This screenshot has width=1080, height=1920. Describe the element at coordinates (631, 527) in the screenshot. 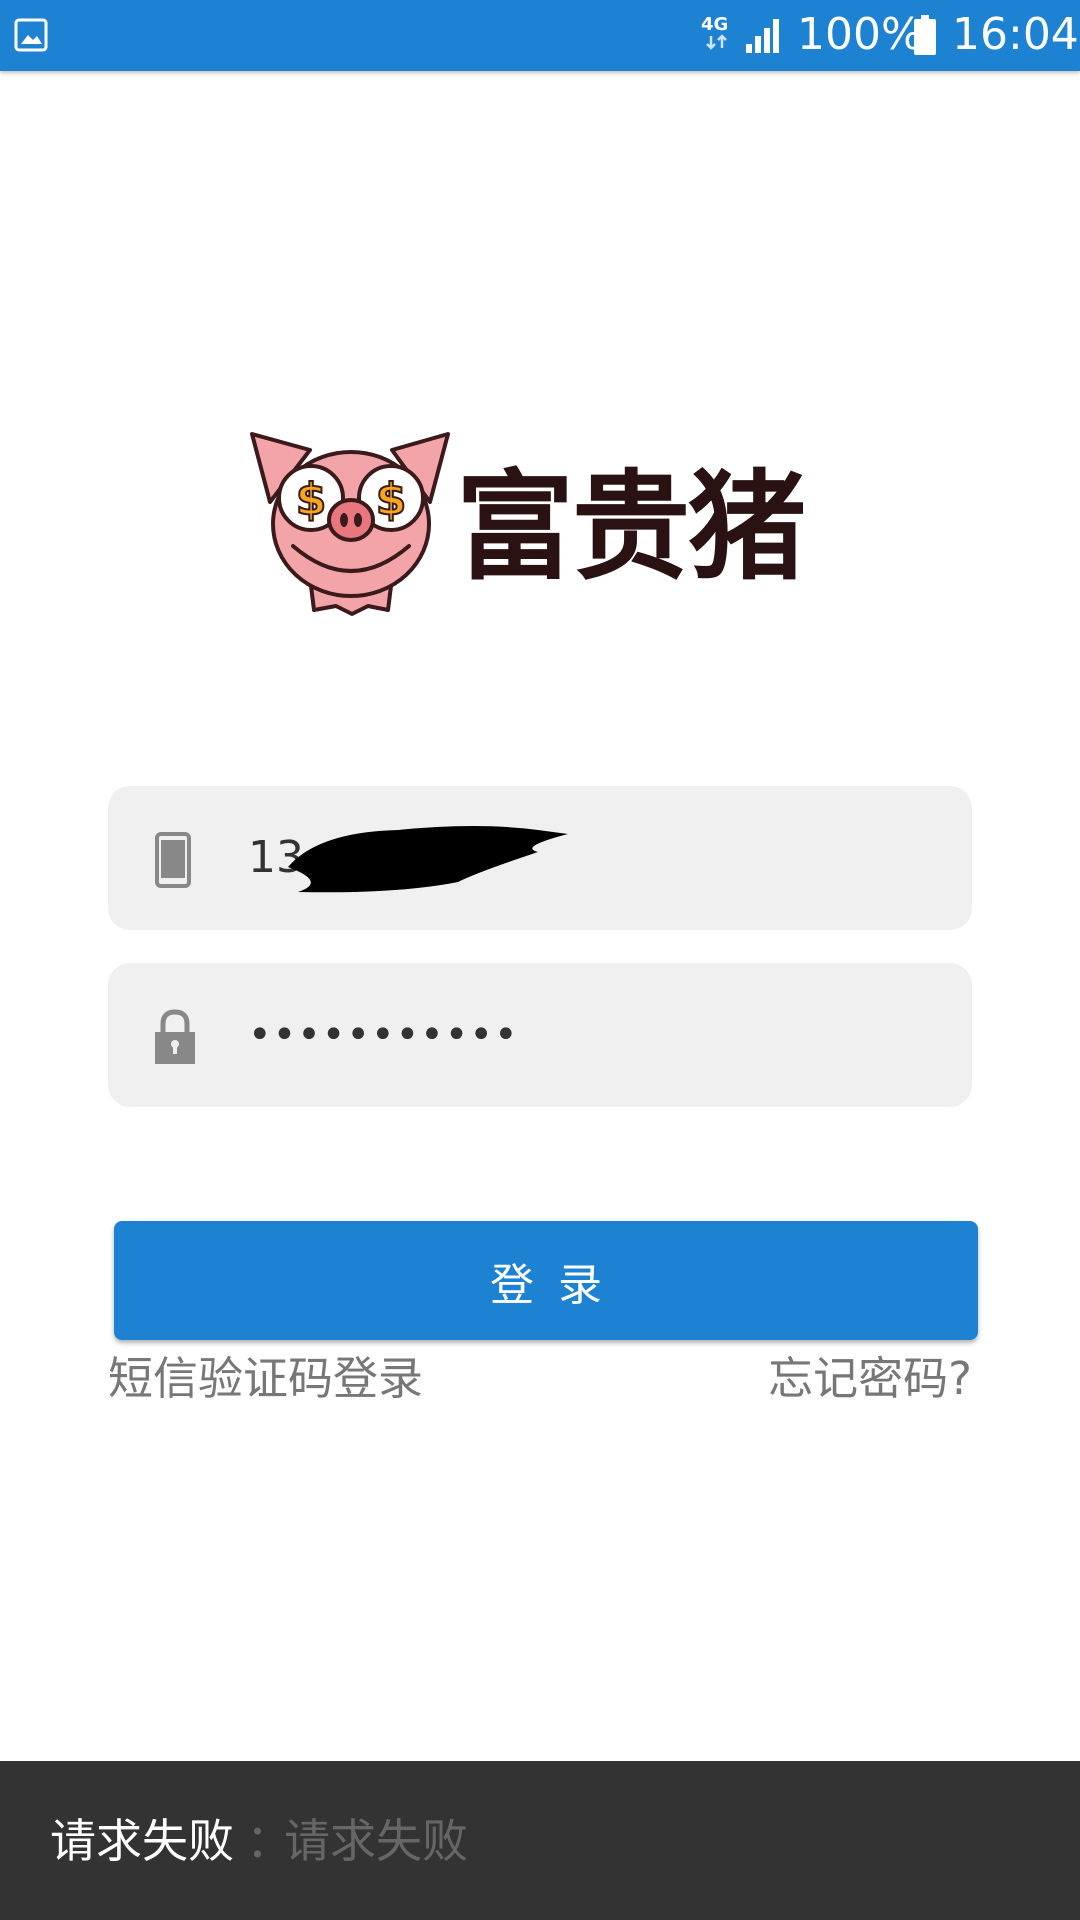

I see `brand-name: 富贵猪` at that location.